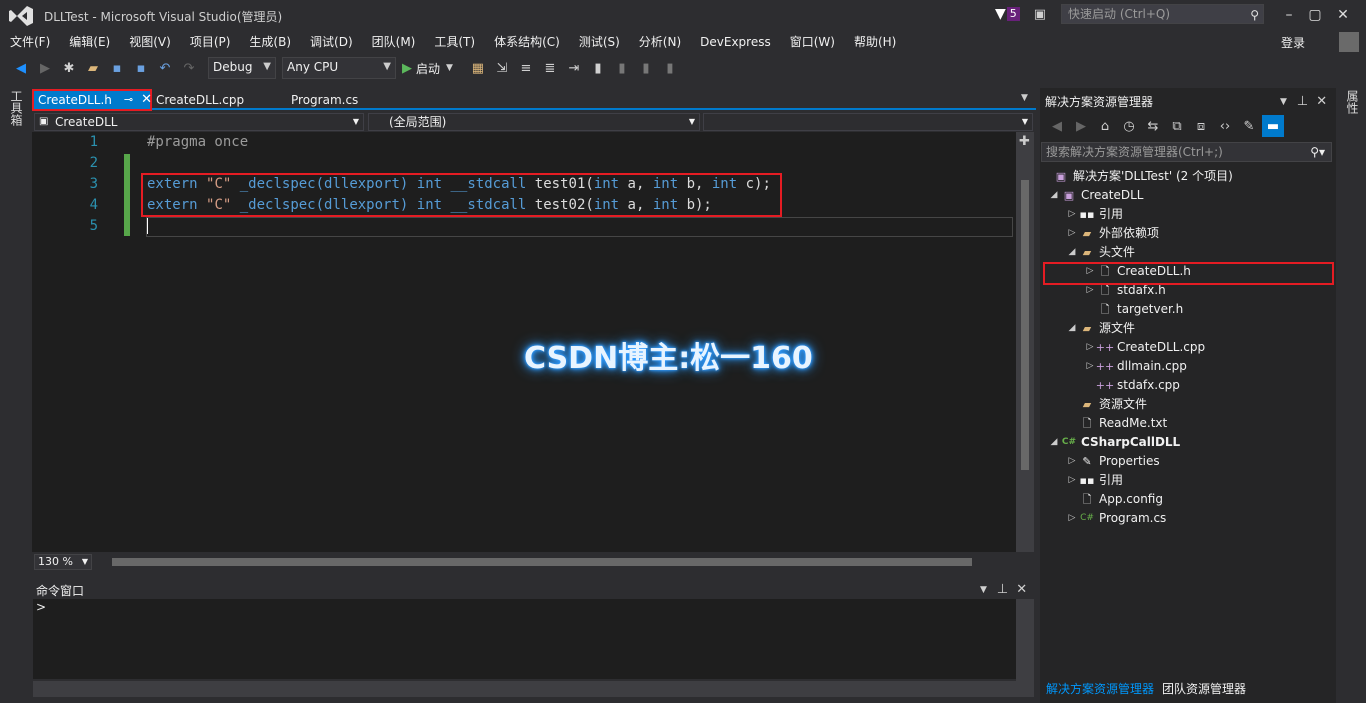  Describe the element at coordinates (646, 68) in the screenshot. I see `next-bookmark-icon: ▮` at that location.